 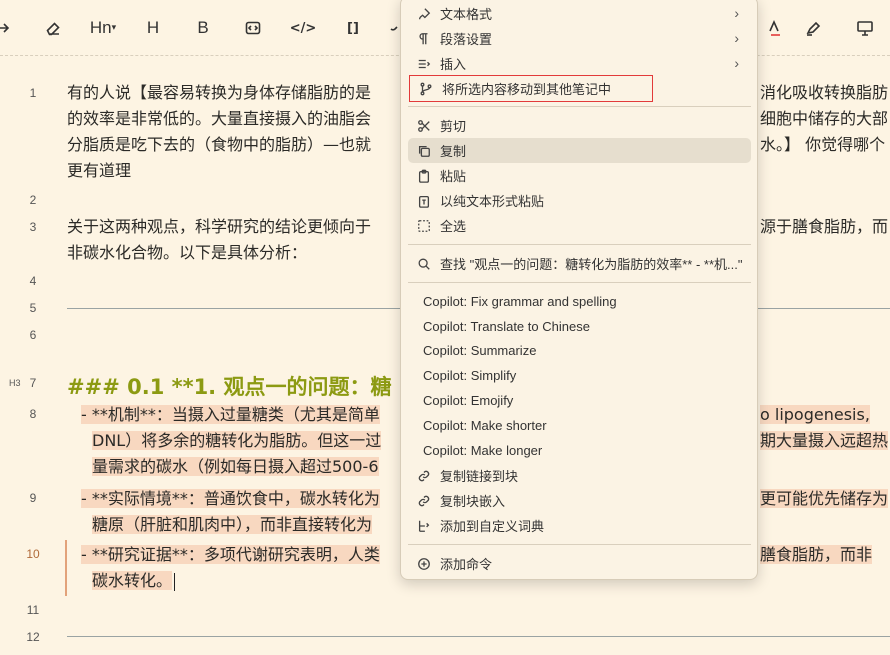 I want to click on line-number: 1, so click(x=33, y=93).